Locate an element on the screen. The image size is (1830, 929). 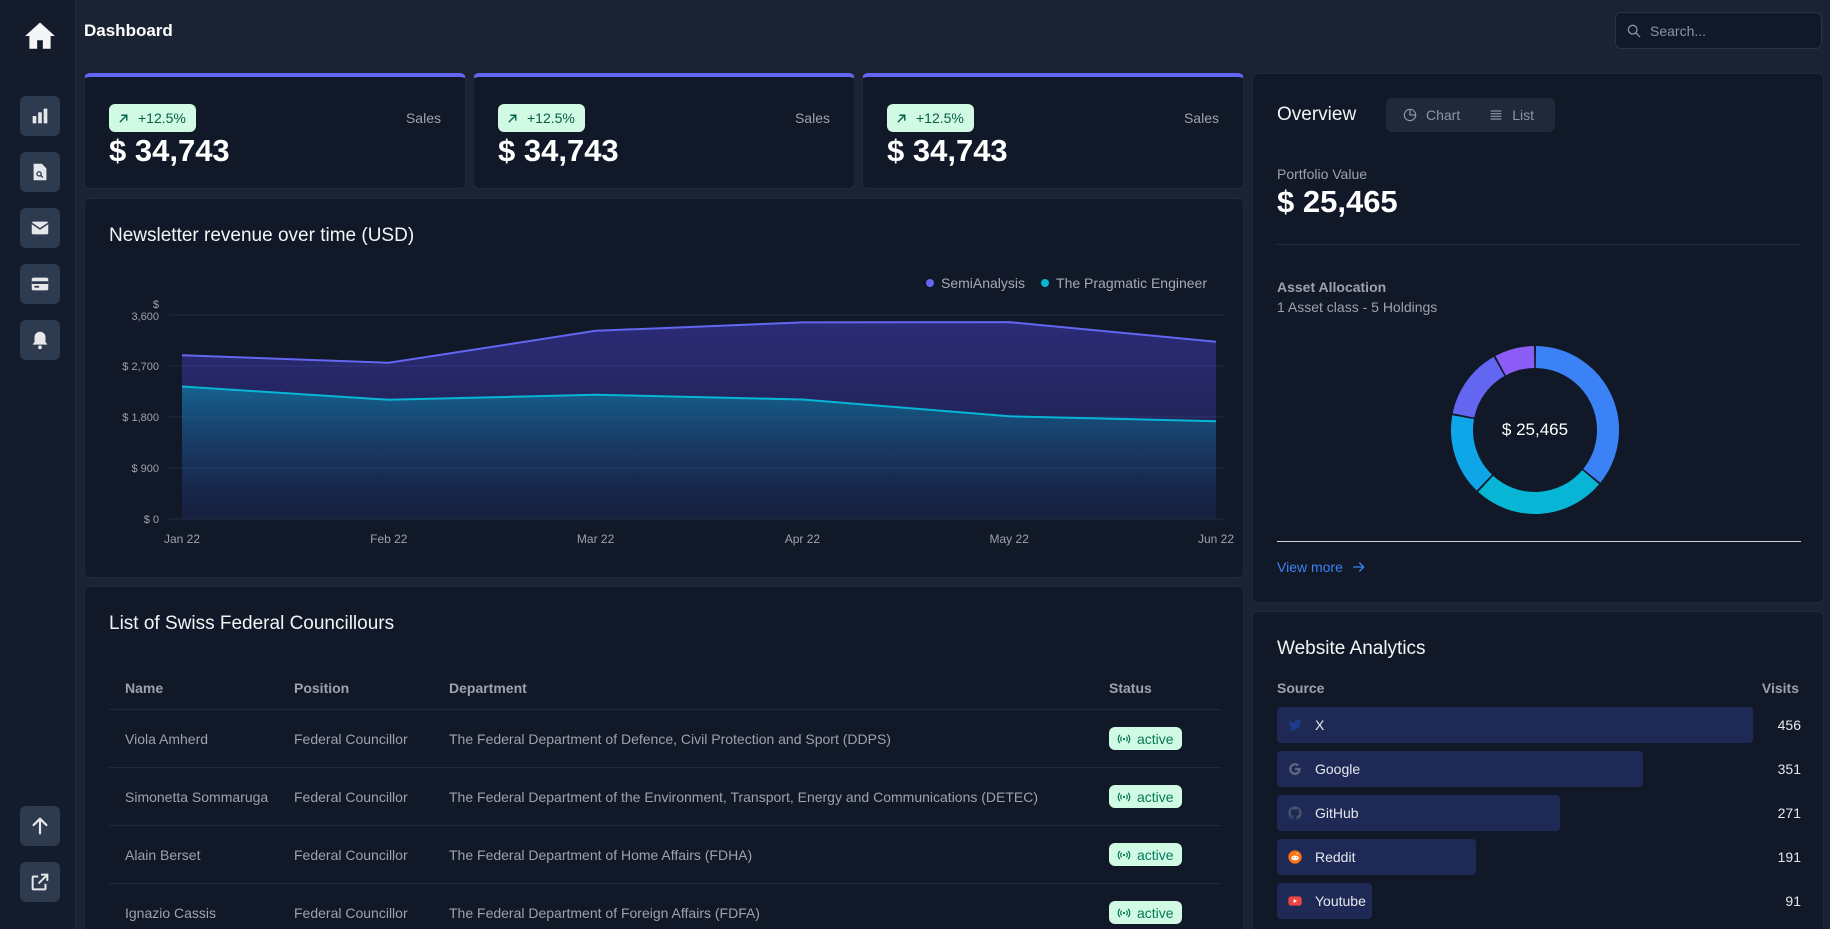
sidebar is located at coordinates (38, 464).